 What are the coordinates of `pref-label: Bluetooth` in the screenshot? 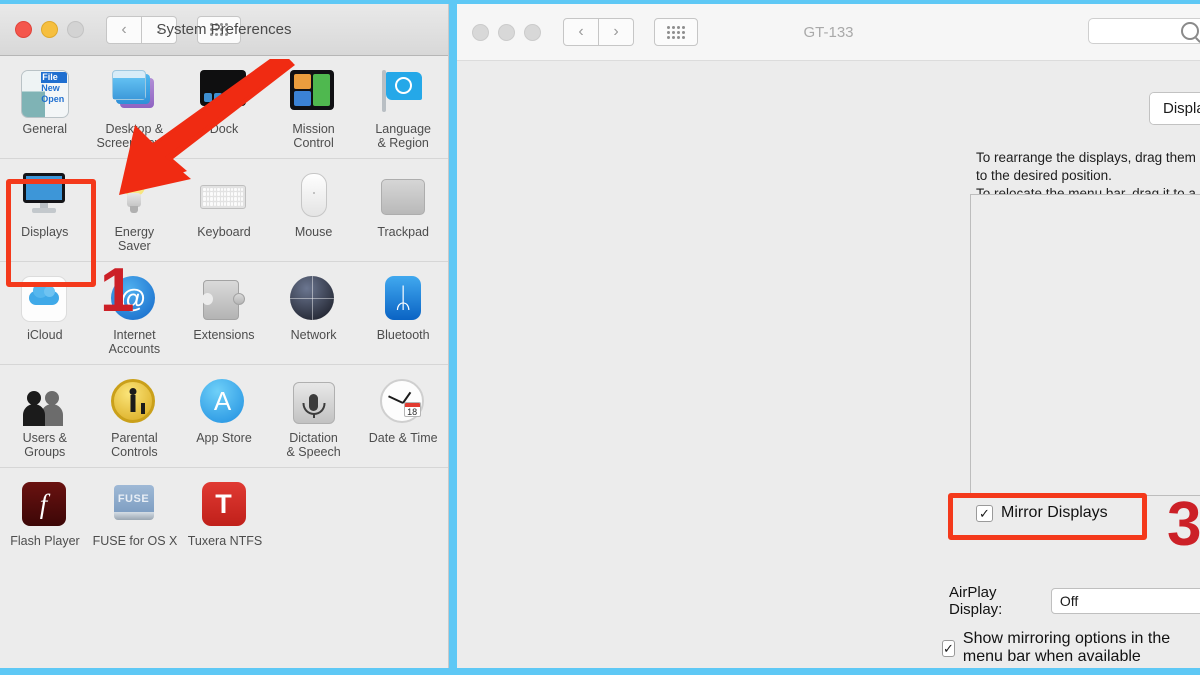 It's located at (403, 335).